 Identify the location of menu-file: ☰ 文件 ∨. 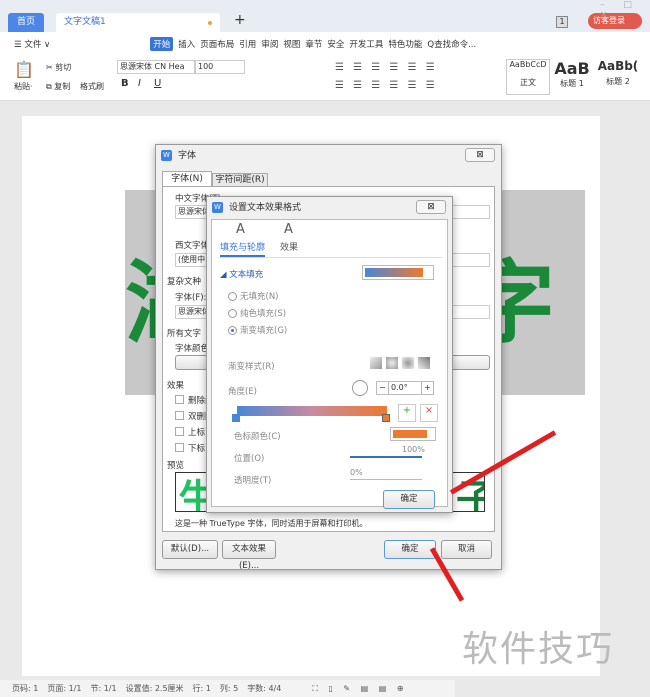
(32, 44).